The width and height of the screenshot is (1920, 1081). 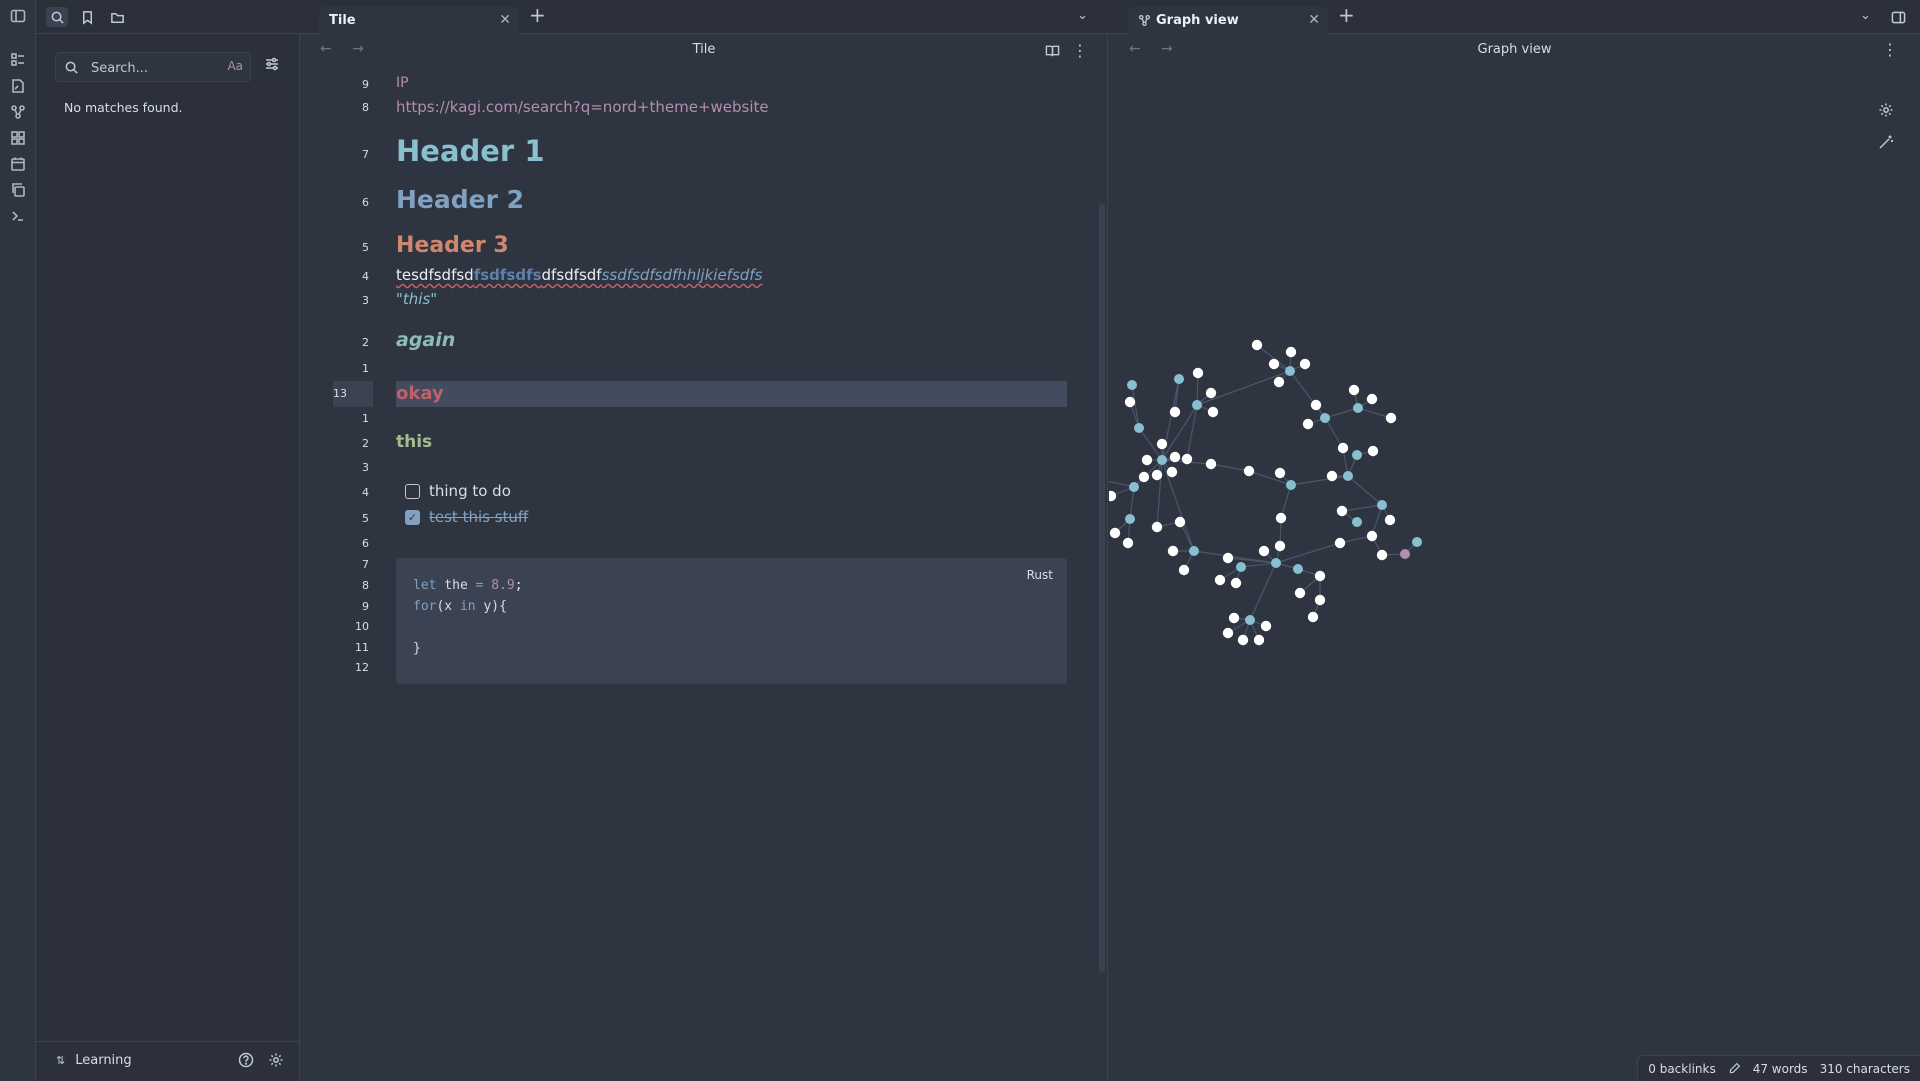 I want to click on new-tab-icon: +, so click(x=1346, y=15).